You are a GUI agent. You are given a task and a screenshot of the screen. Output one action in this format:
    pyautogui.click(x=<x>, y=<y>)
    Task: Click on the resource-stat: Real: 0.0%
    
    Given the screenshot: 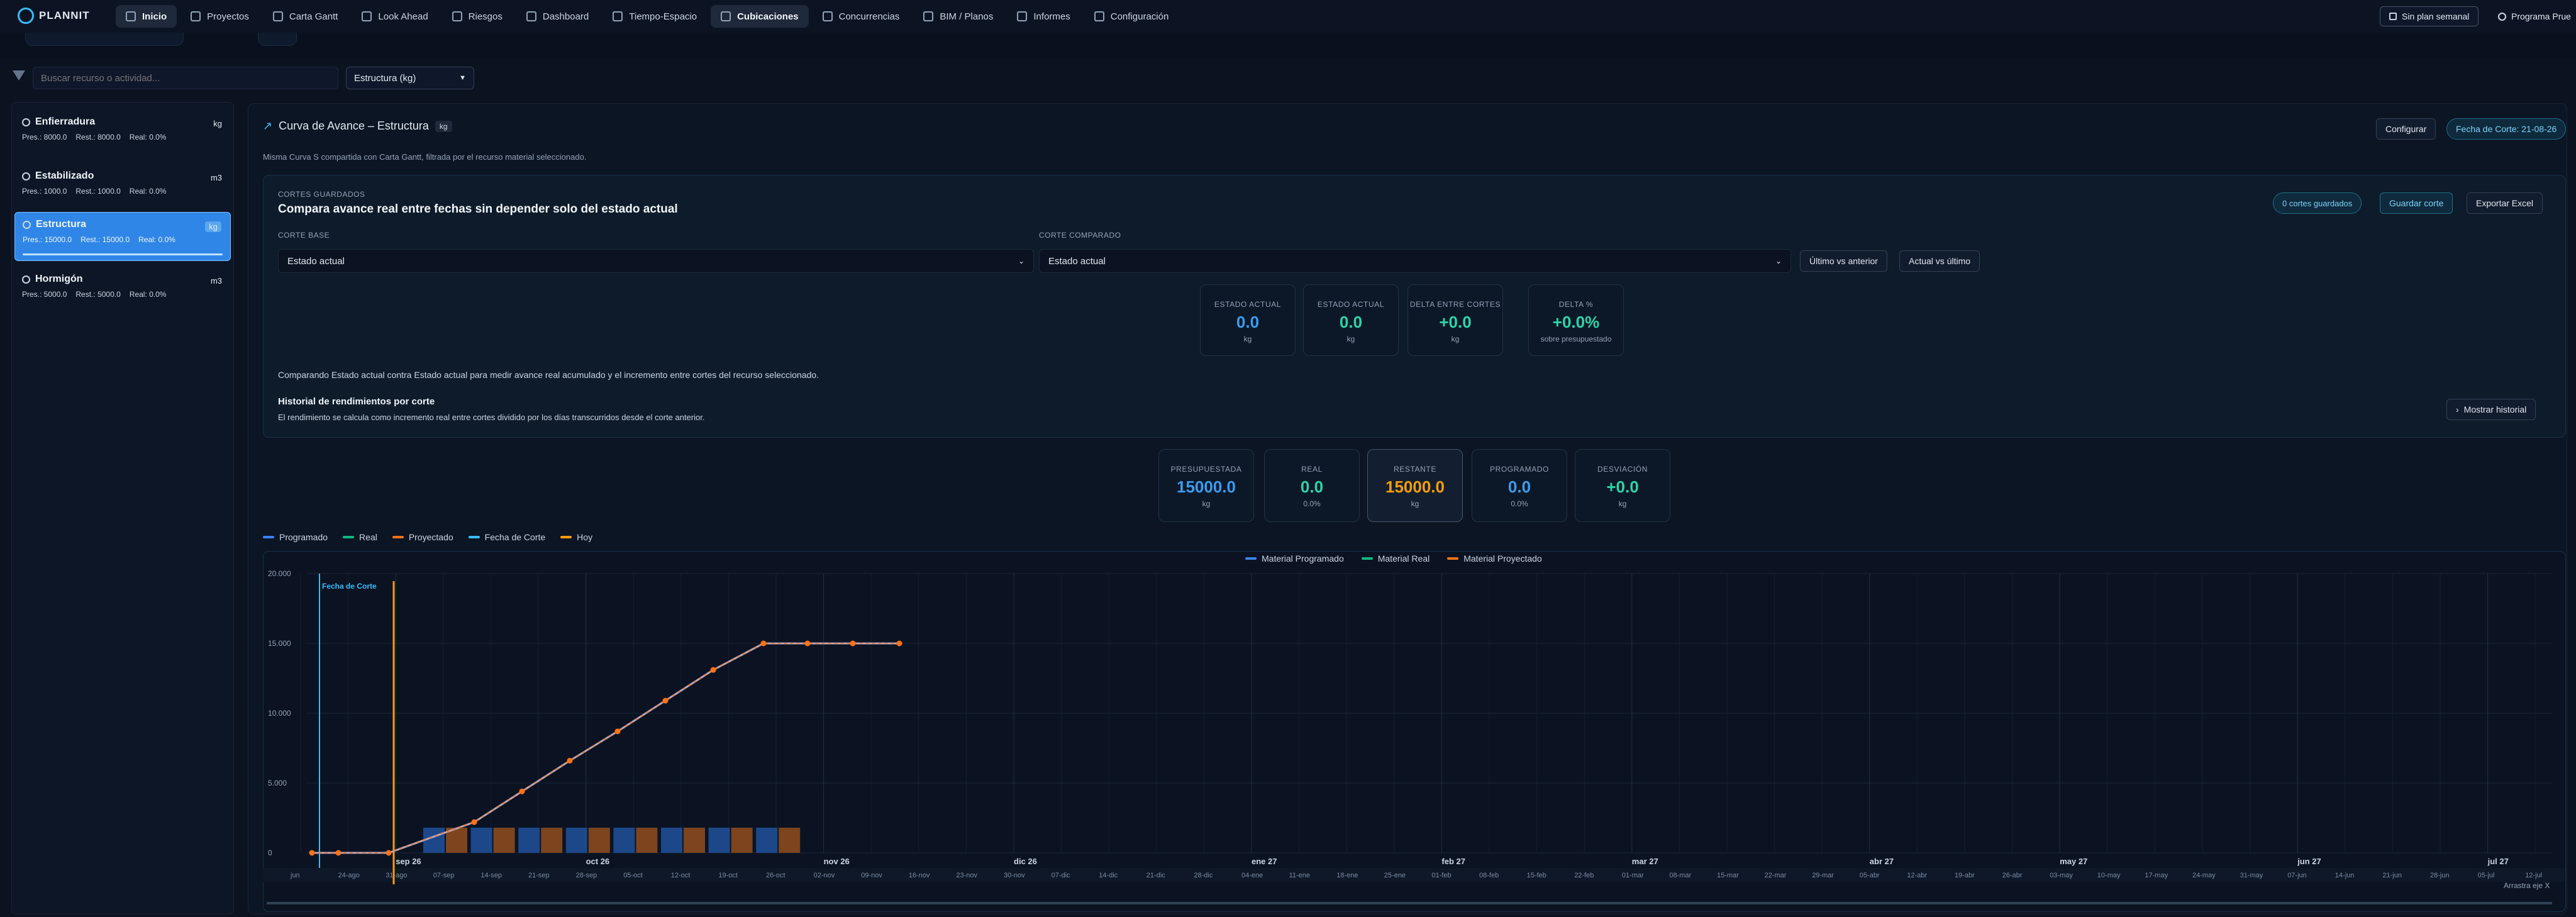 What is the action you would take?
    pyautogui.click(x=156, y=239)
    